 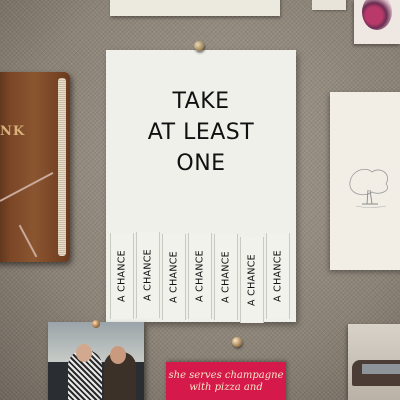 What do you see at coordinates (195, 8) in the screenshot?
I see `top-card` at bounding box center [195, 8].